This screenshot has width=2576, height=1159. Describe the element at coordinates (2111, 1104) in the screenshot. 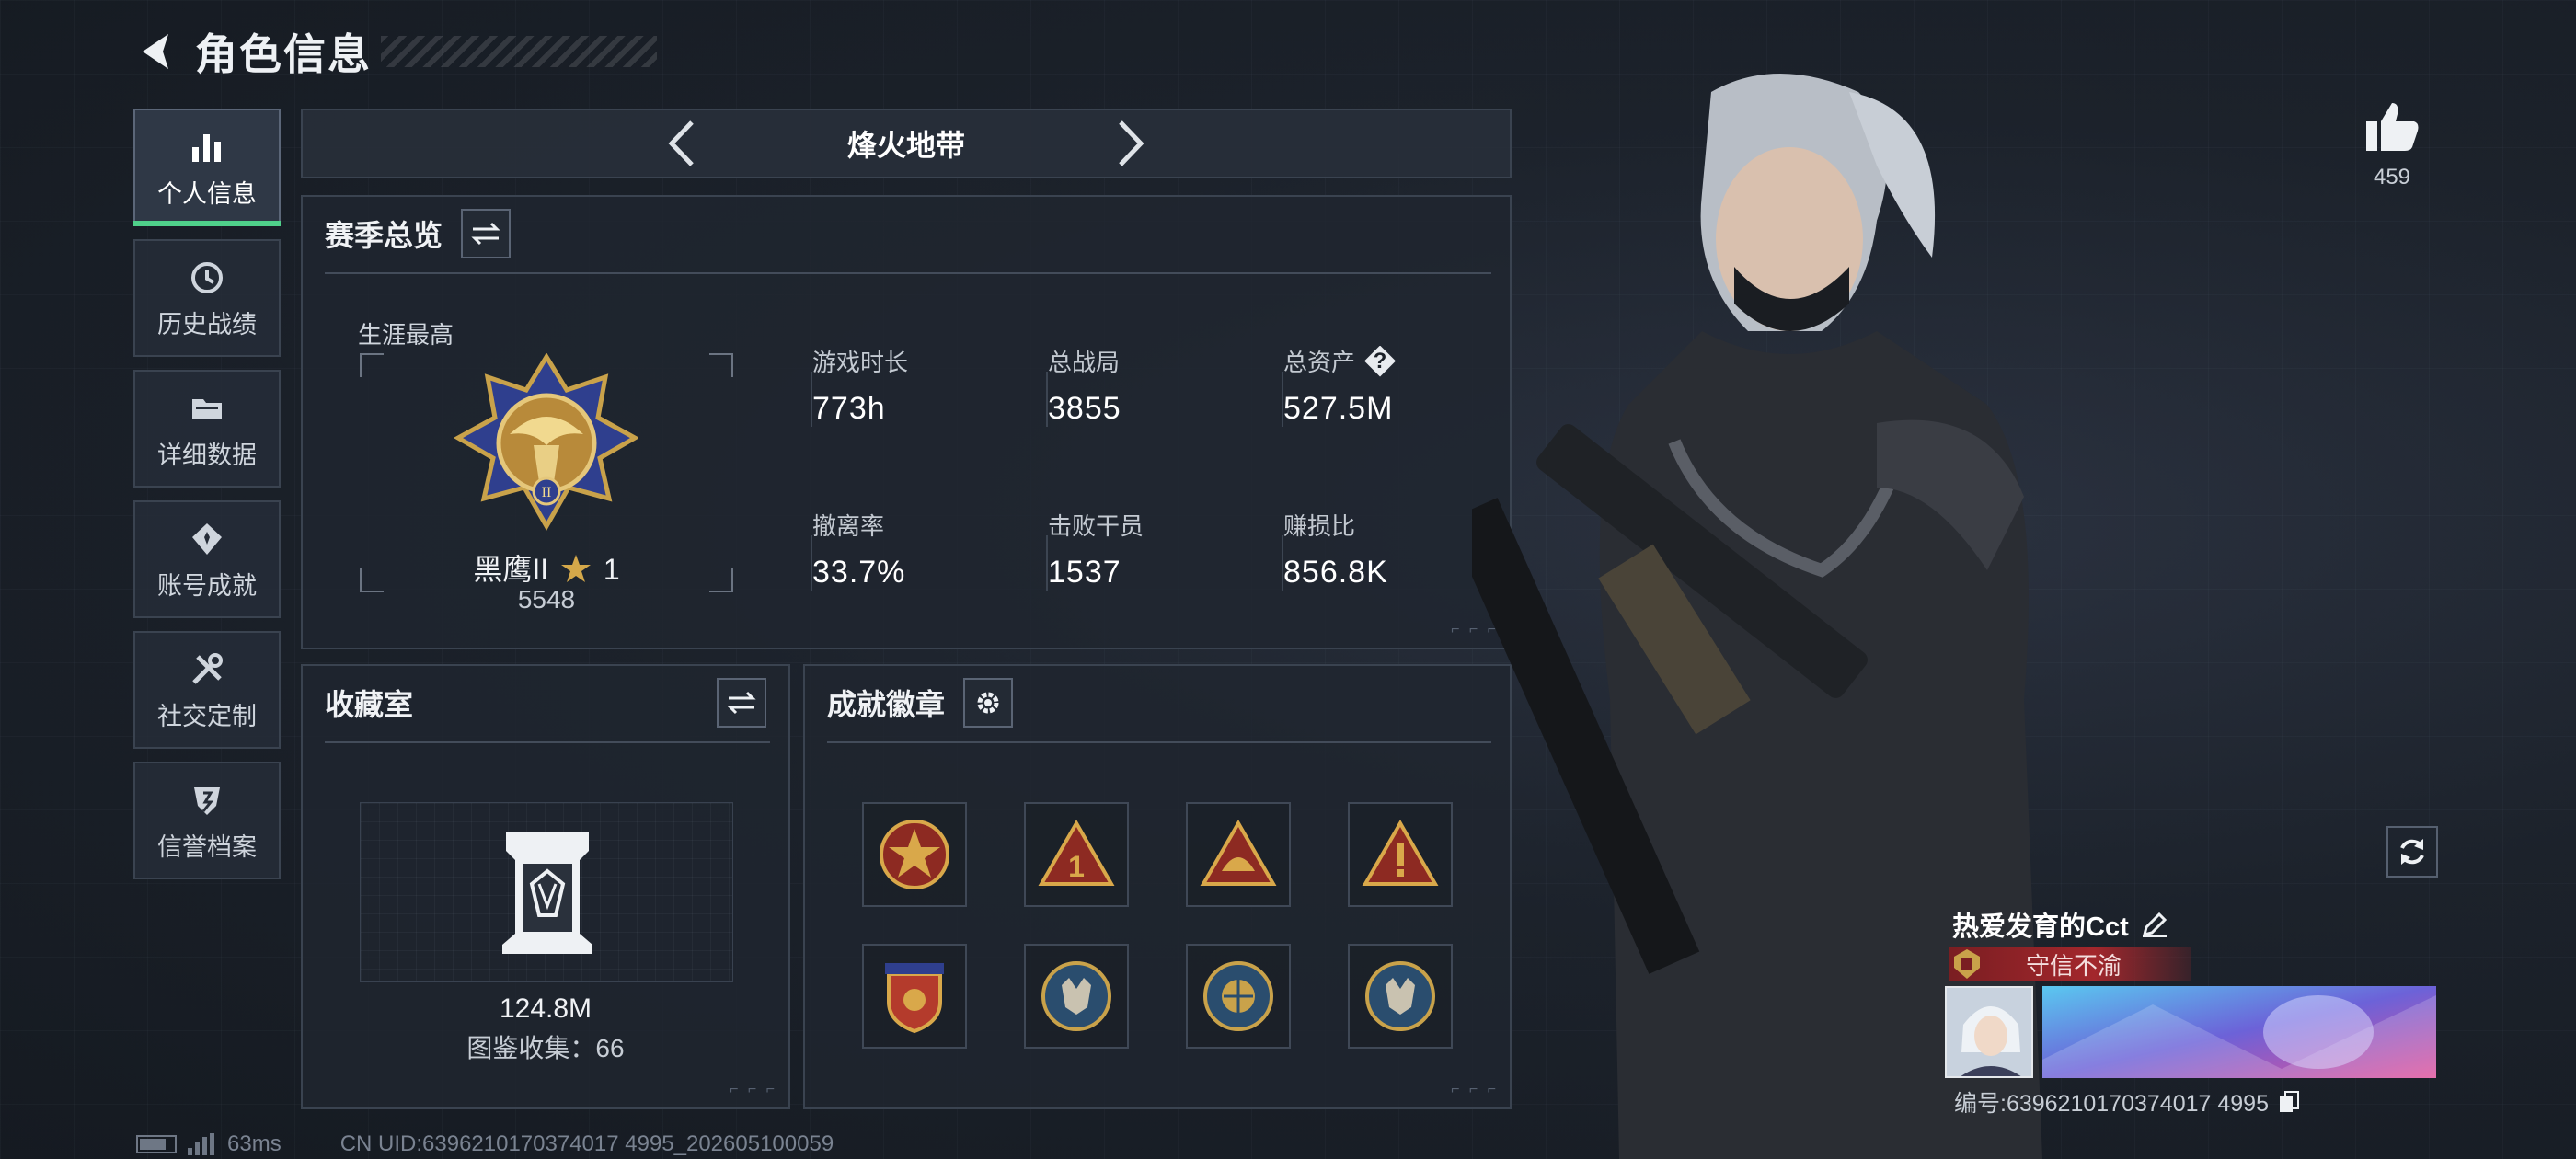

I see `player-uid: 编号:6396210170374017 4995` at that location.